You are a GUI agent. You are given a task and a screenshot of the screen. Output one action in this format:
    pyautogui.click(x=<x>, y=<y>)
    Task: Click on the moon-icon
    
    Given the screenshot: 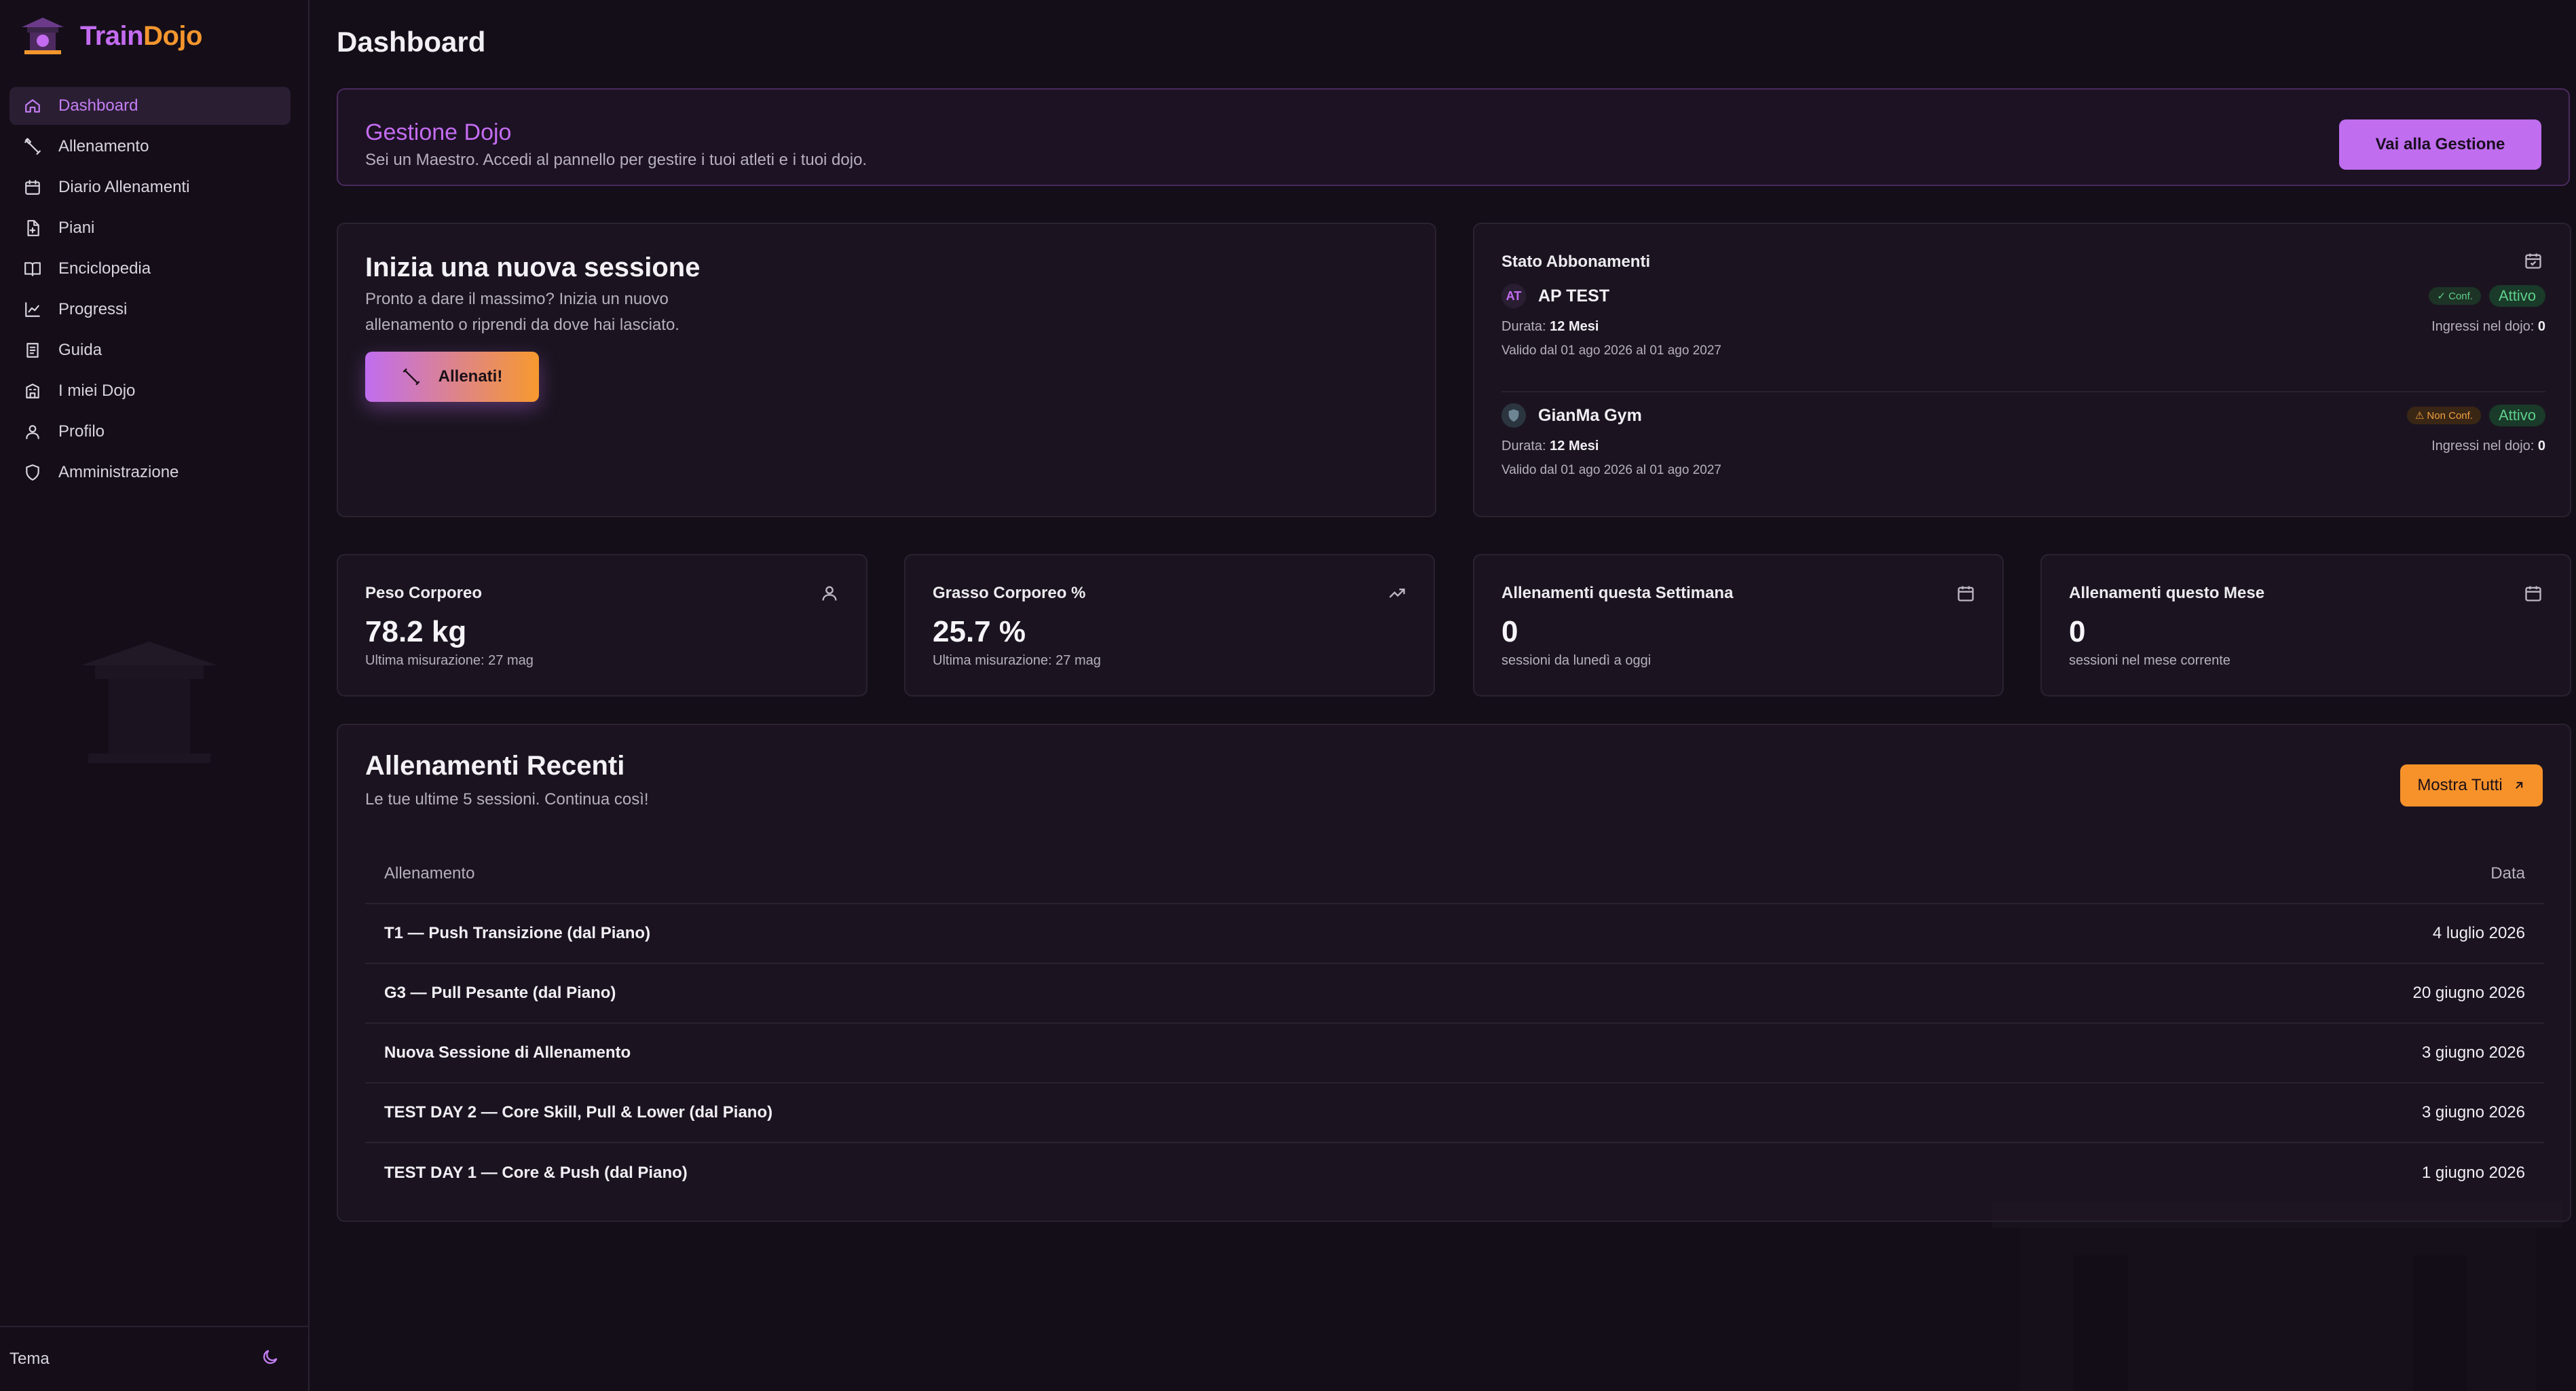 What is the action you would take?
    pyautogui.click(x=271, y=1359)
    